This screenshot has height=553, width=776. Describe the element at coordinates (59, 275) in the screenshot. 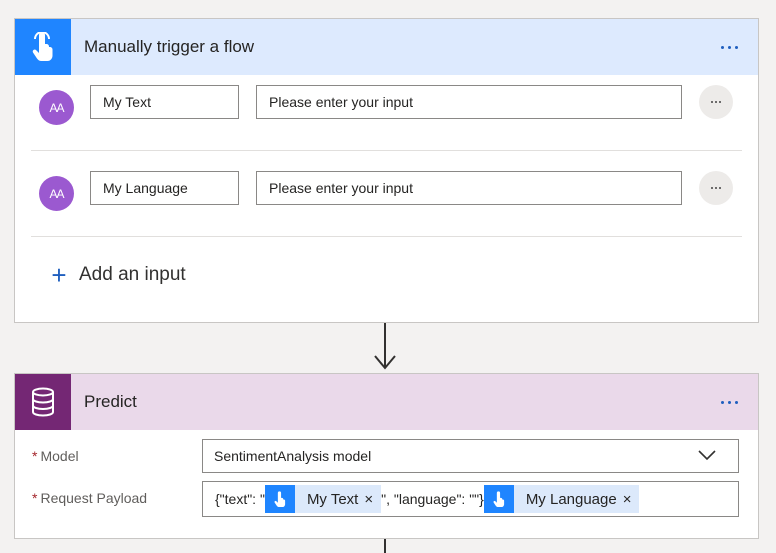

I see `plus-icon: +` at that location.